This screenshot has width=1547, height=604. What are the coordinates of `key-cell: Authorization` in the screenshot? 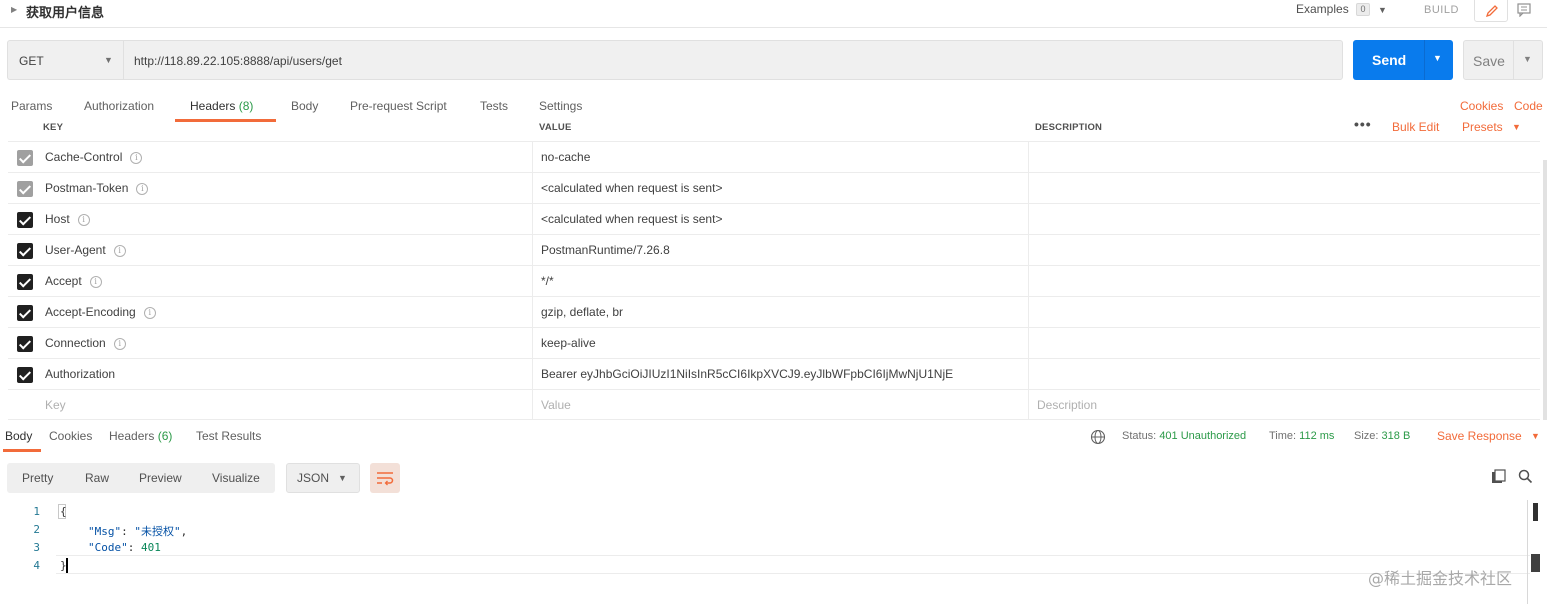 It's located at (270, 374).